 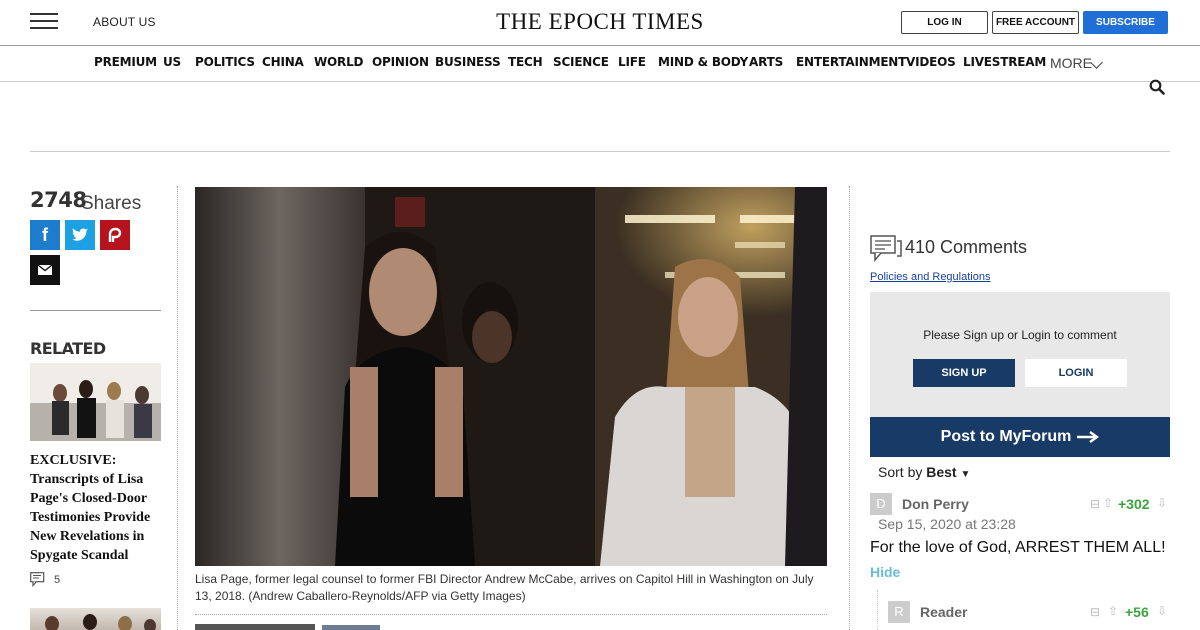 What do you see at coordinates (964, 373) in the screenshot?
I see `signup-button: SIGN UP` at bounding box center [964, 373].